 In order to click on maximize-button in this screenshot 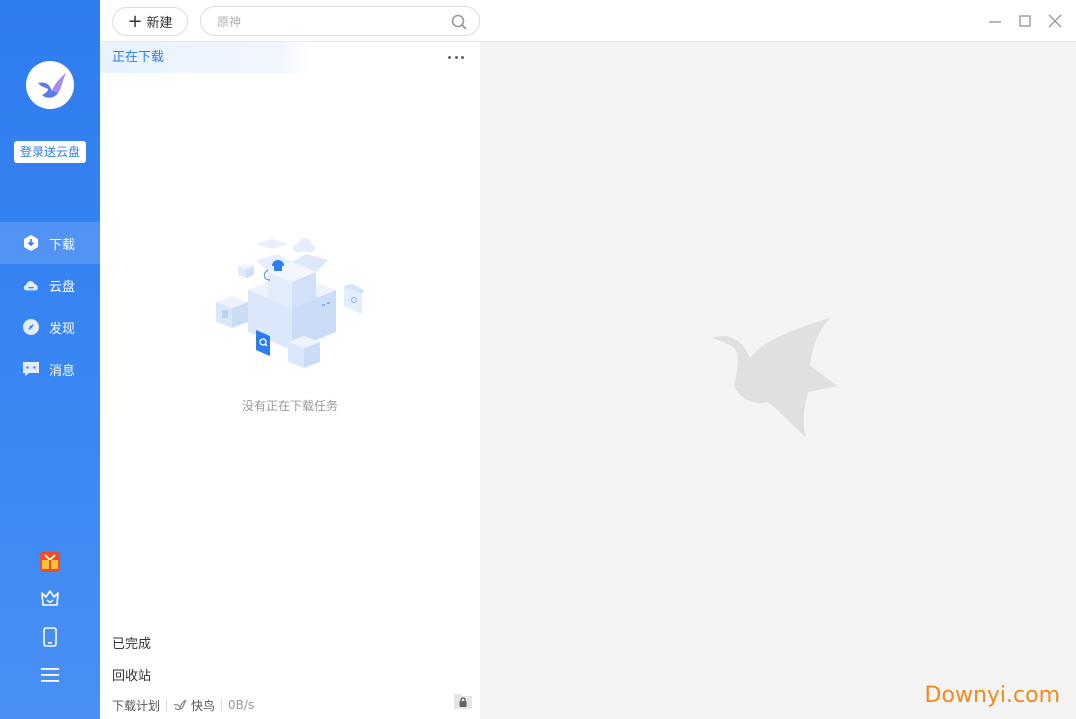, I will do `click(1025, 21)`.